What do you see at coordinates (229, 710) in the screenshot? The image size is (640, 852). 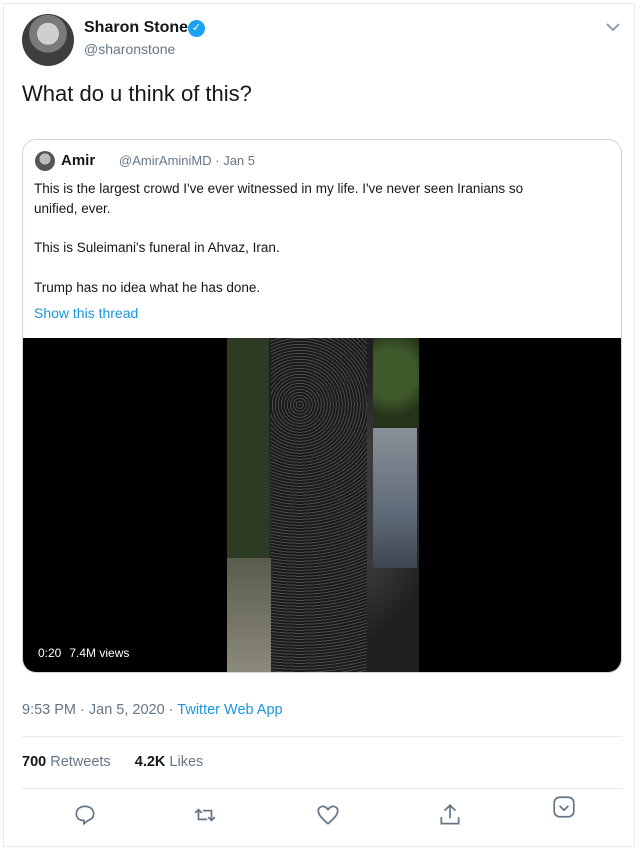 I see `source-app-link: Twitter Web App` at bounding box center [229, 710].